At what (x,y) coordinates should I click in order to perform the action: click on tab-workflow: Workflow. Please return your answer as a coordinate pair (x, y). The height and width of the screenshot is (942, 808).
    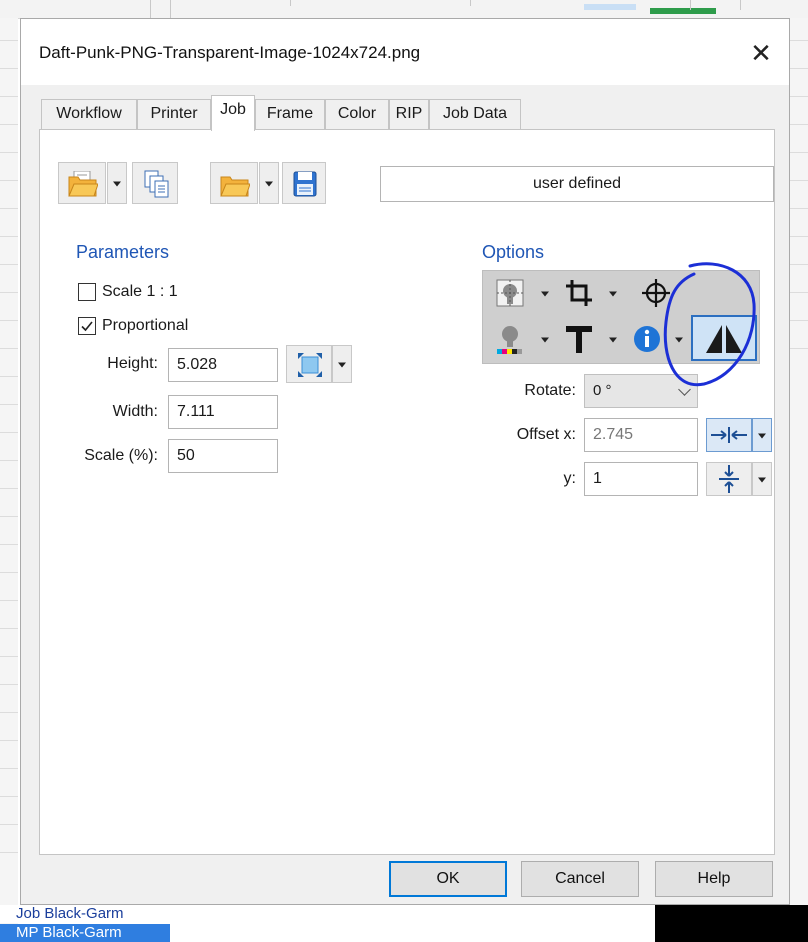
    Looking at the image, I should click on (89, 114).